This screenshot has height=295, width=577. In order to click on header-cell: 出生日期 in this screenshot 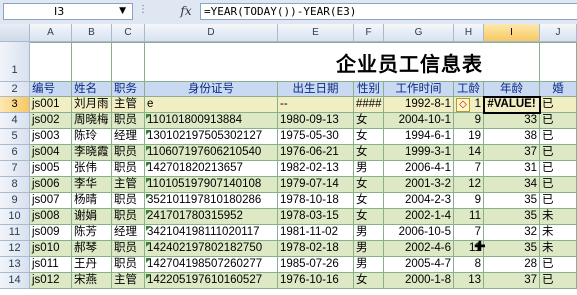, I will do `click(316, 89)`.